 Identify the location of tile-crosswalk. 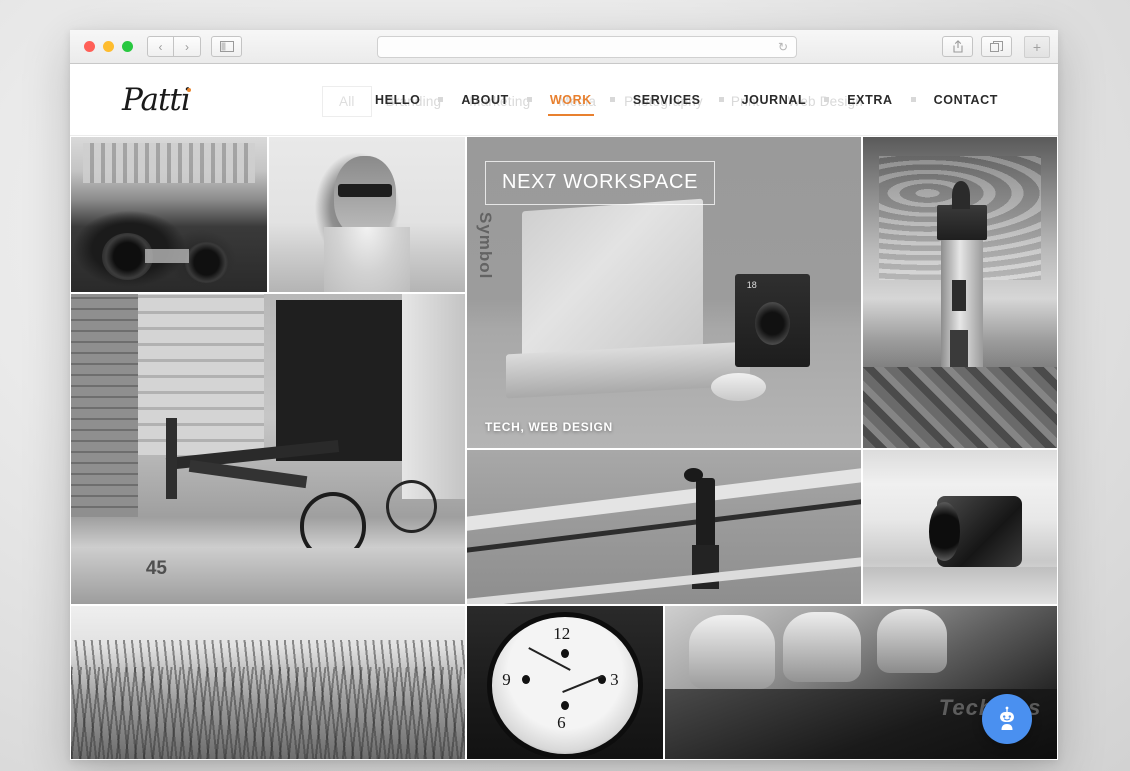
(664, 527).